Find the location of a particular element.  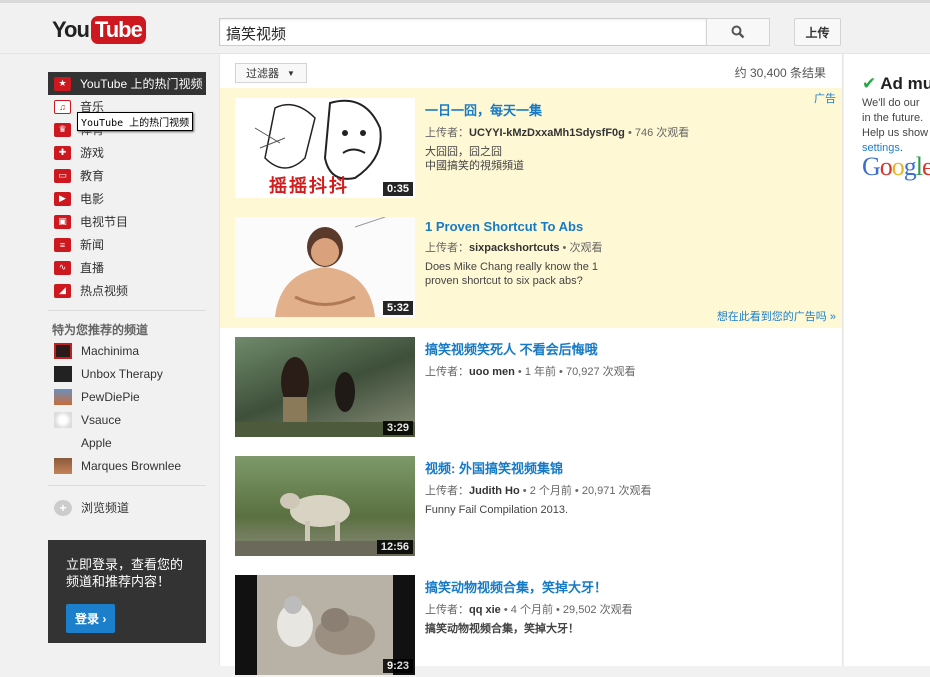

ad-text-line: in the future. is located at coordinates (893, 118).